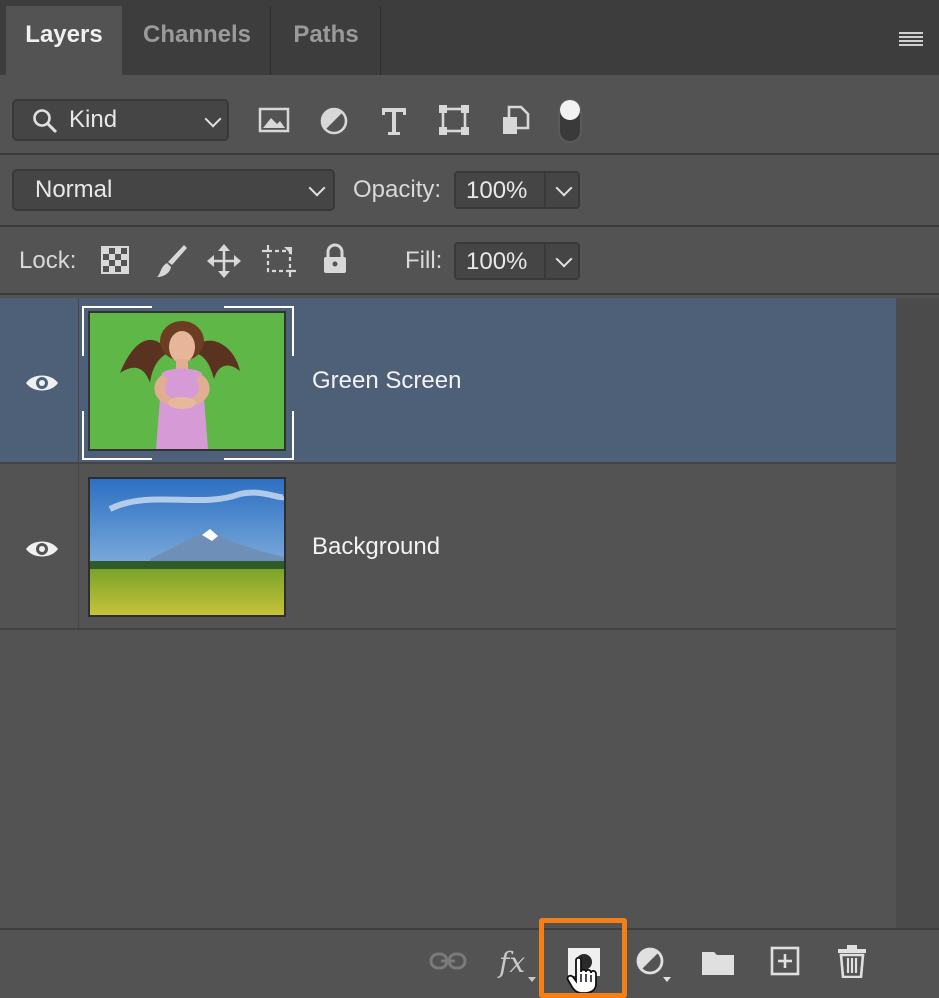  What do you see at coordinates (173, 190) in the screenshot?
I see `blend-mode-dropdown: Normal` at bounding box center [173, 190].